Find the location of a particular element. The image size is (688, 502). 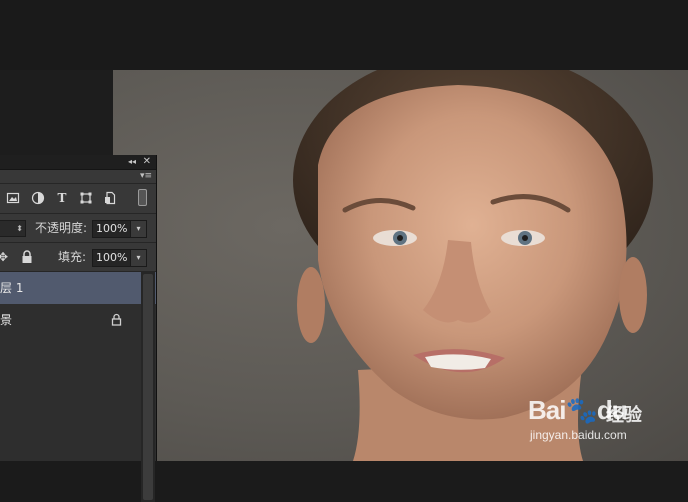

fill-value: 100% is located at coordinates (111, 258).